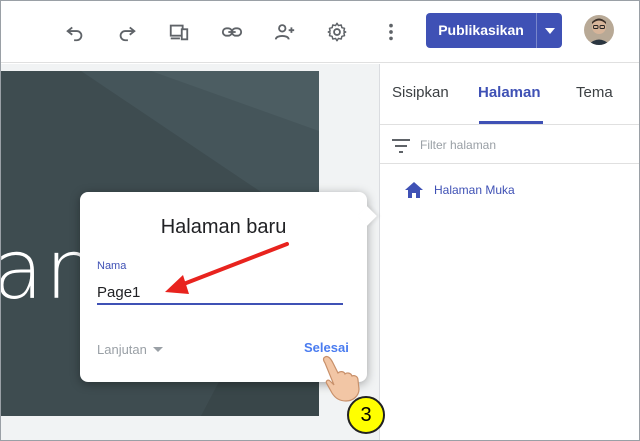 The image size is (640, 441). Describe the element at coordinates (509, 124) in the screenshot. I see `tabs-divider` at that location.